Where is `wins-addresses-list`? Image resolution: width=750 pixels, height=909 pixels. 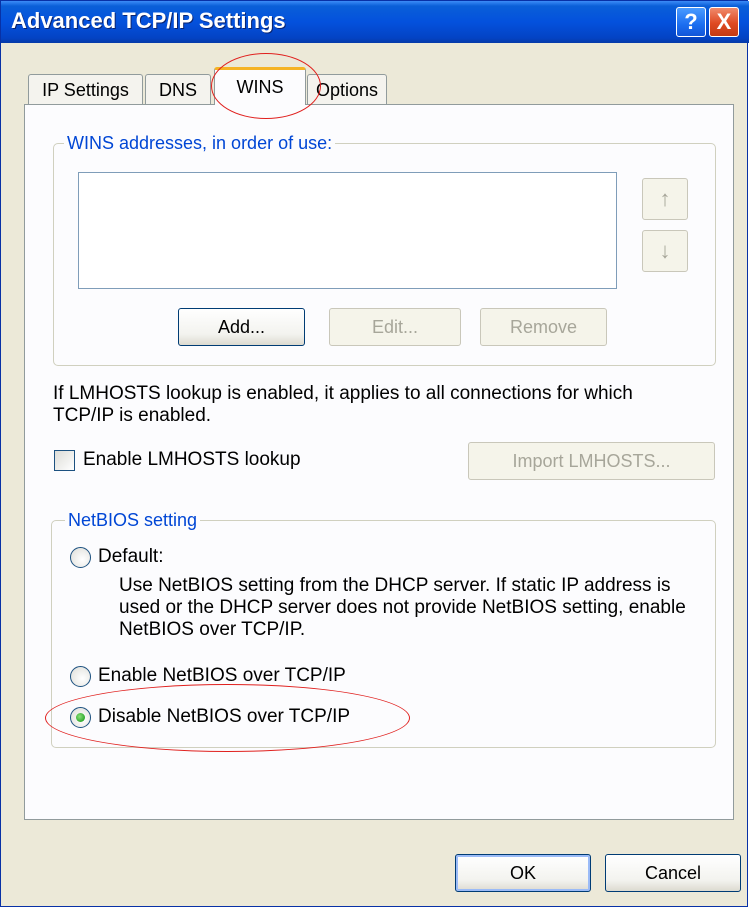 wins-addresses-list is located at coordinates (347, 230).